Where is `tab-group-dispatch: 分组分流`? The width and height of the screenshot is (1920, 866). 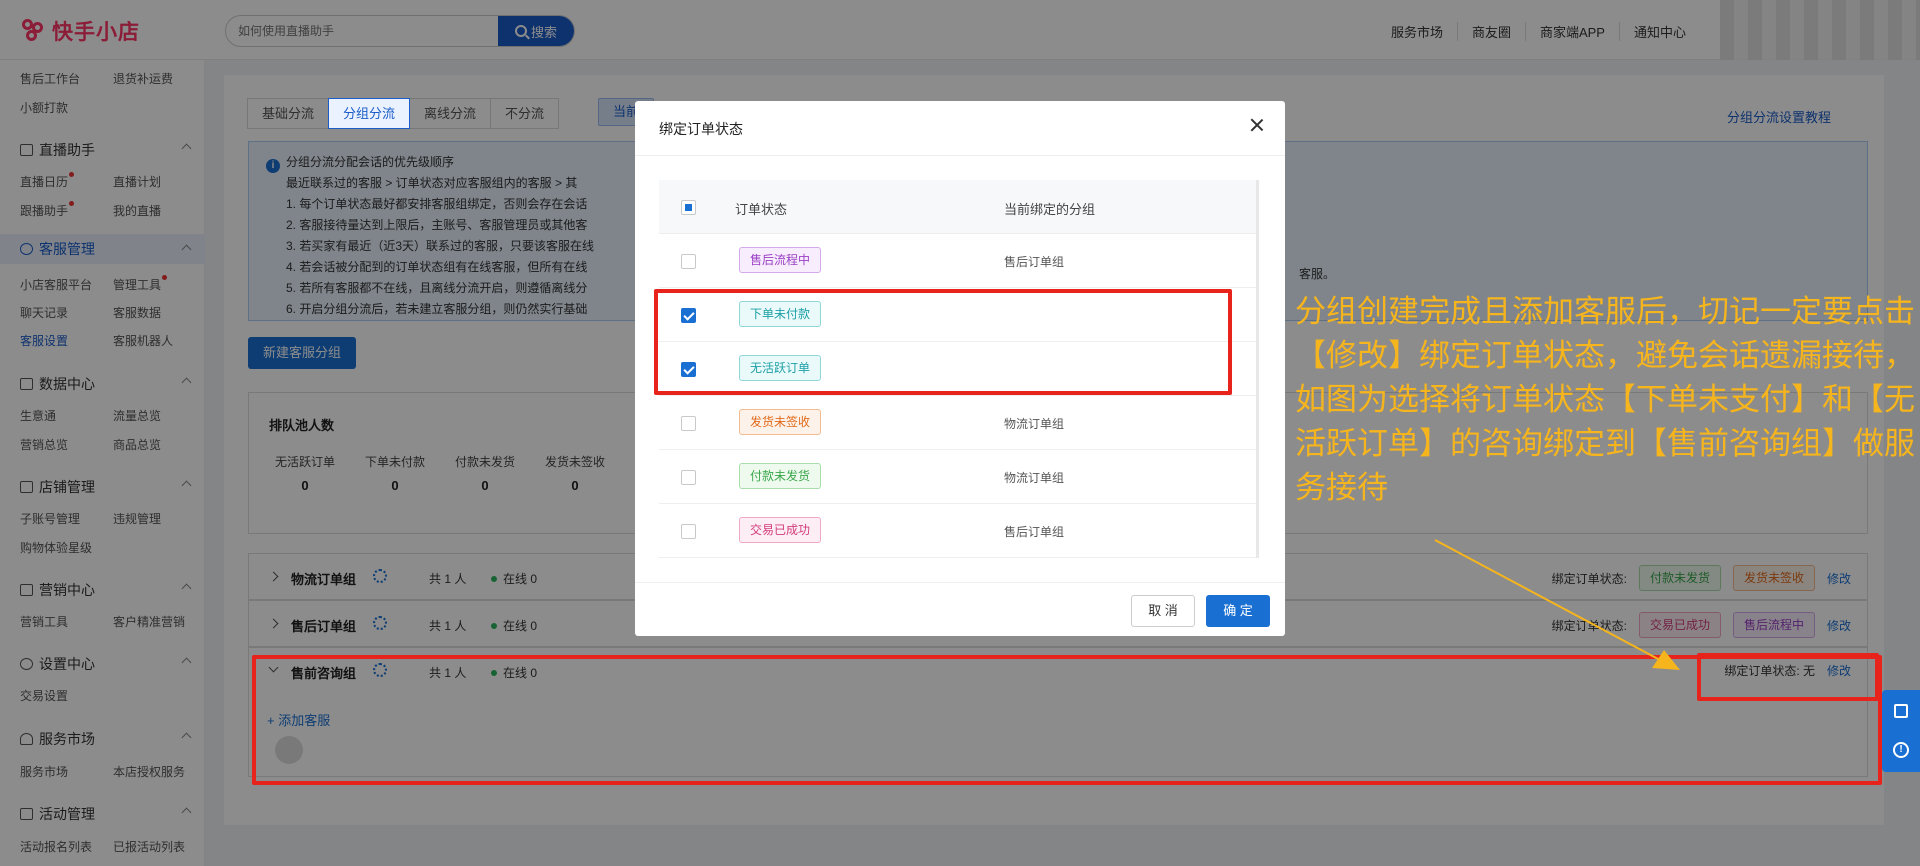 tab-group-dispatch: 分组分流 is located at coordinates (369, 113).